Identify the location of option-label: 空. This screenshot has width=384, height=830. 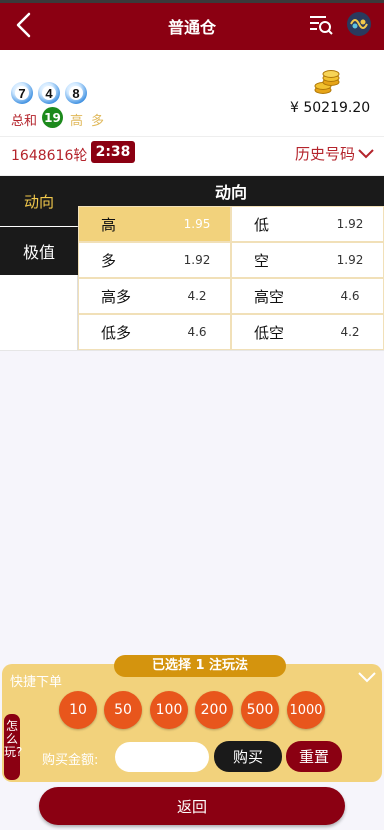
(262, 260).